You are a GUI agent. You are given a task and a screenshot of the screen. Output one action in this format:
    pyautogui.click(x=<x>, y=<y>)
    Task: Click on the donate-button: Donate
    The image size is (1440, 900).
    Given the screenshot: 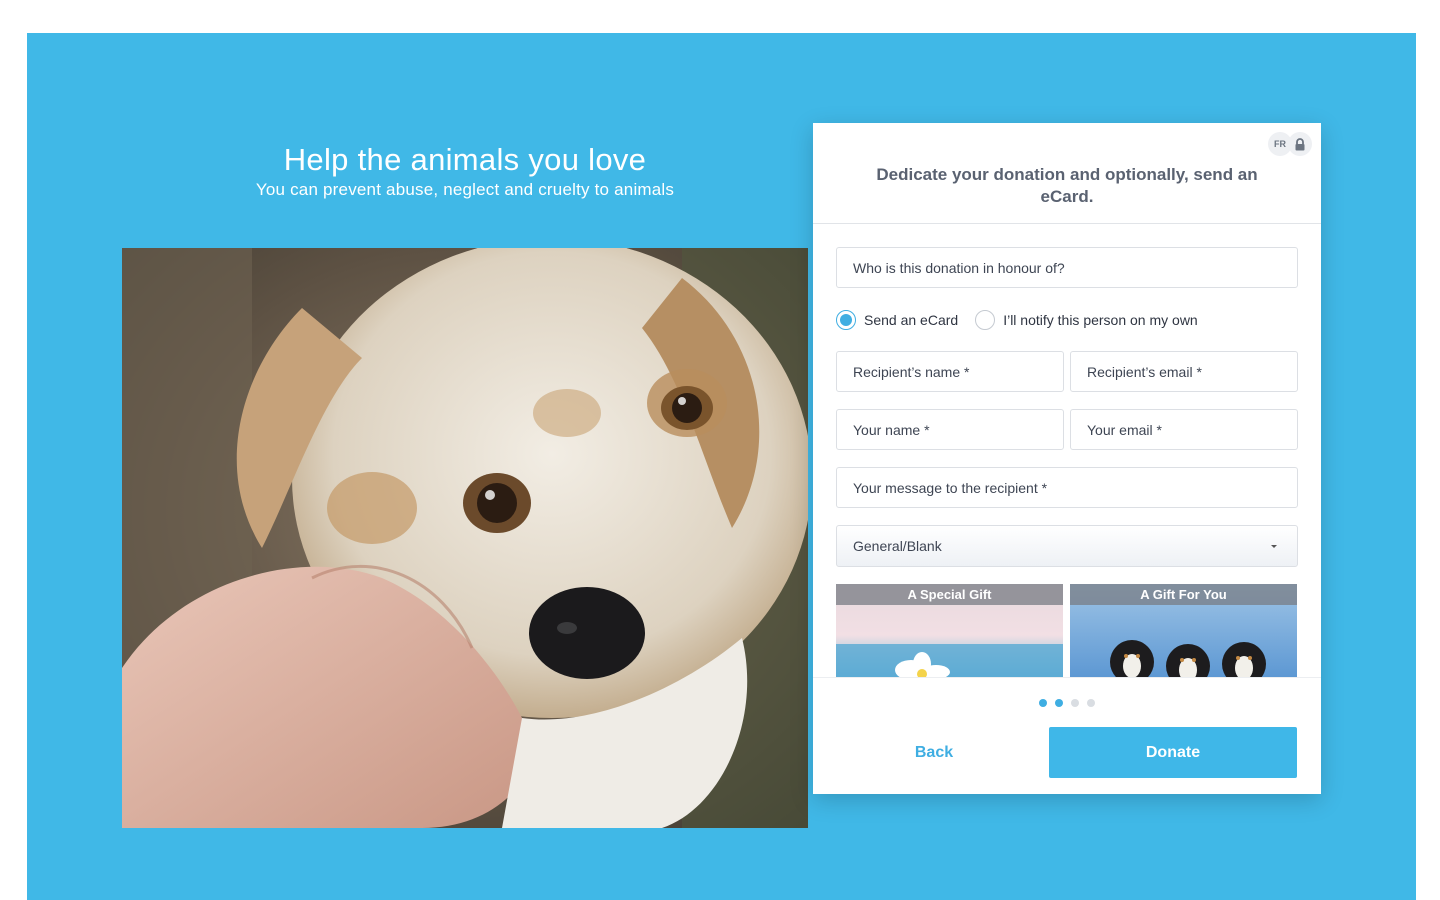 What is the action you would take?
    pyautogui.click(x=1173, y=752)
    